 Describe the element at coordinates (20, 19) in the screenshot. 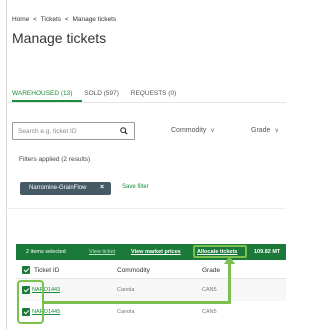

I see `breadcrumb-home: Home` at that location.